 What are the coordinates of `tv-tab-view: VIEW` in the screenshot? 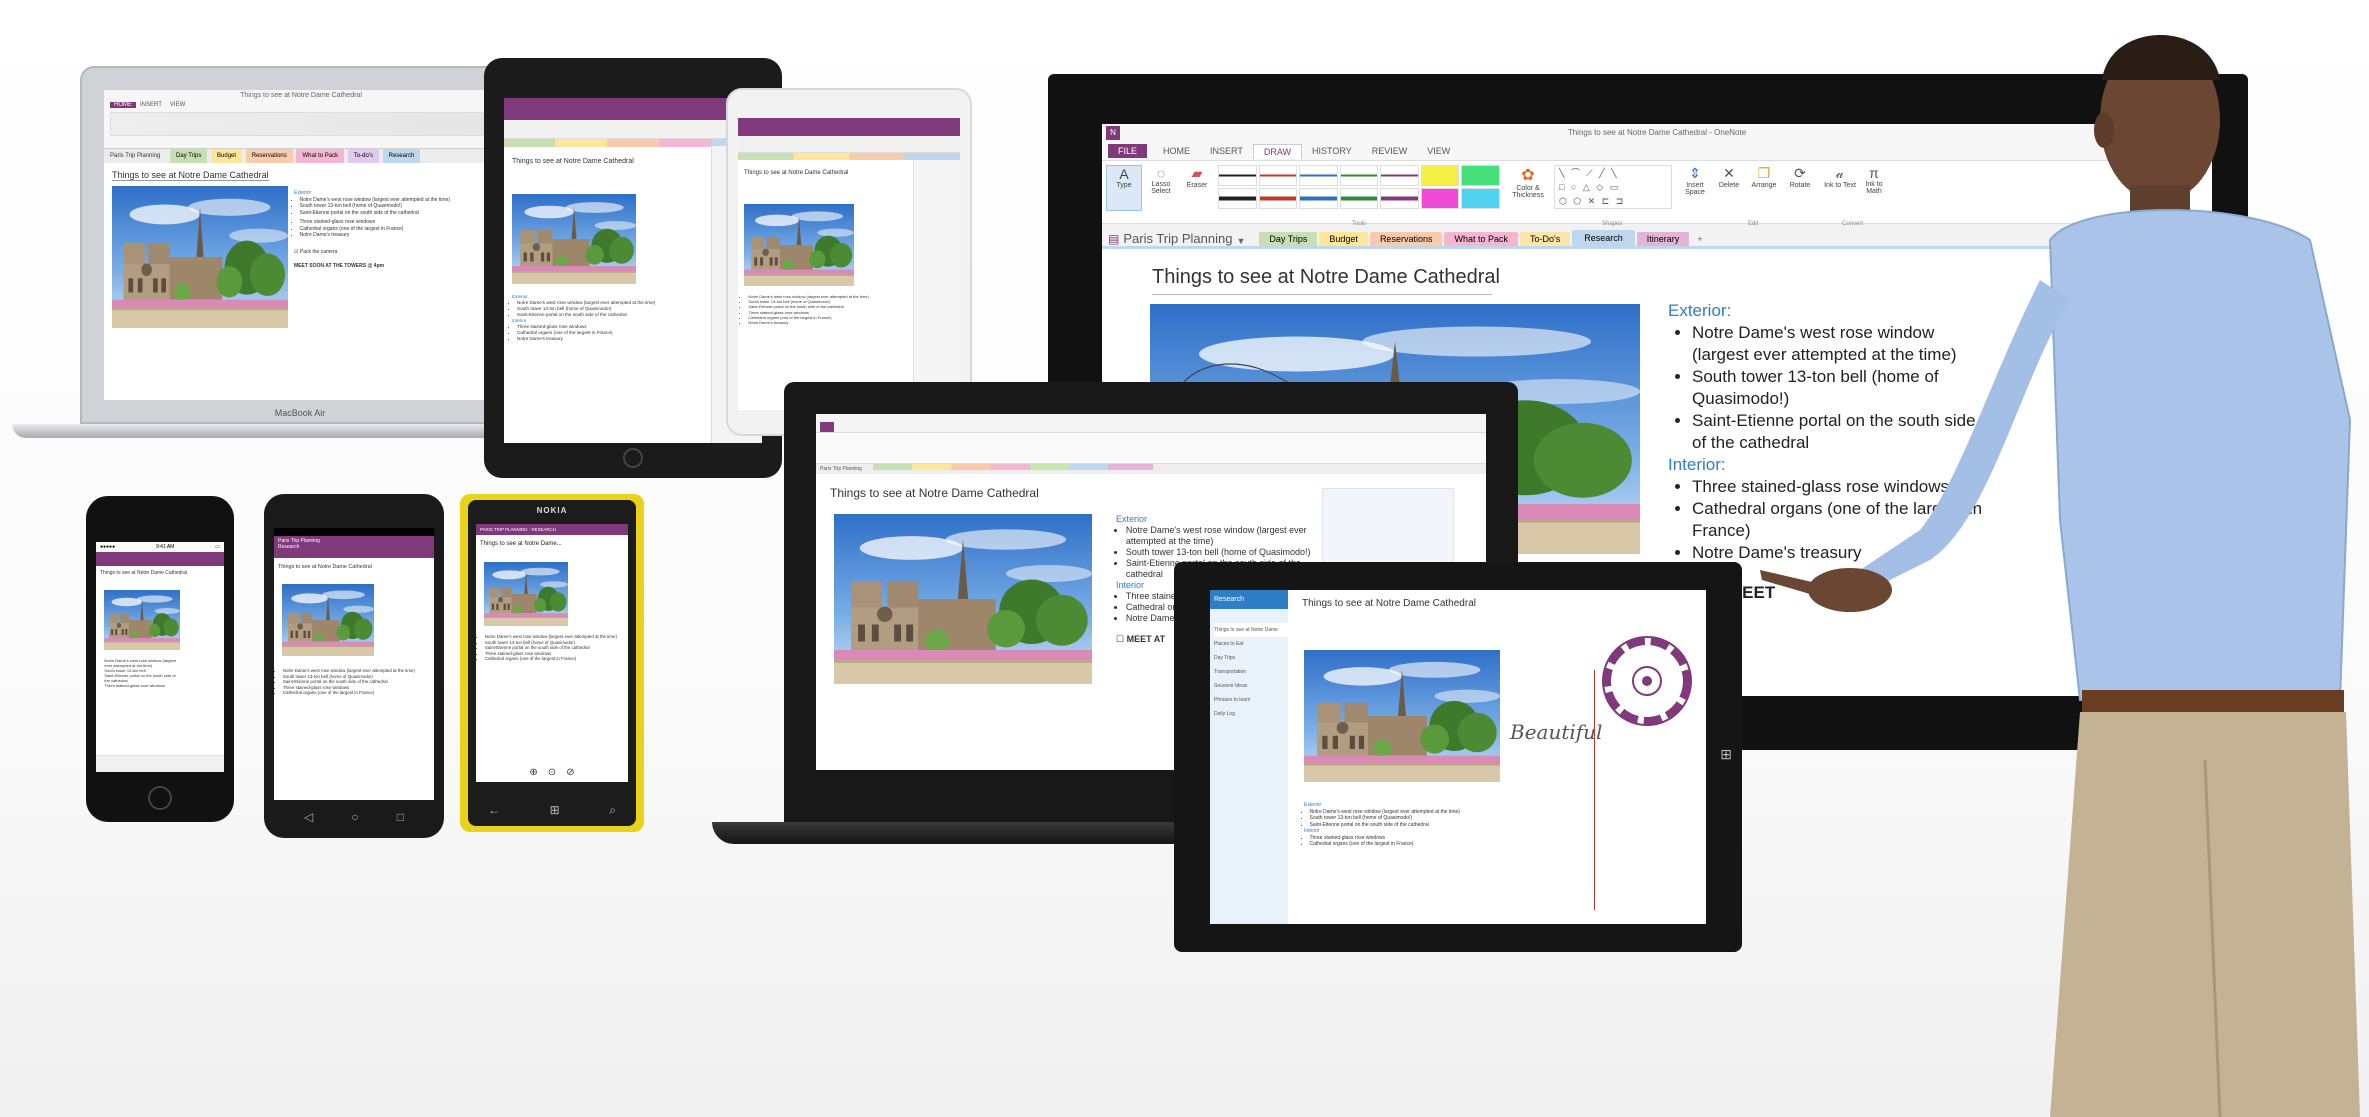 It's located at (1438, 151).